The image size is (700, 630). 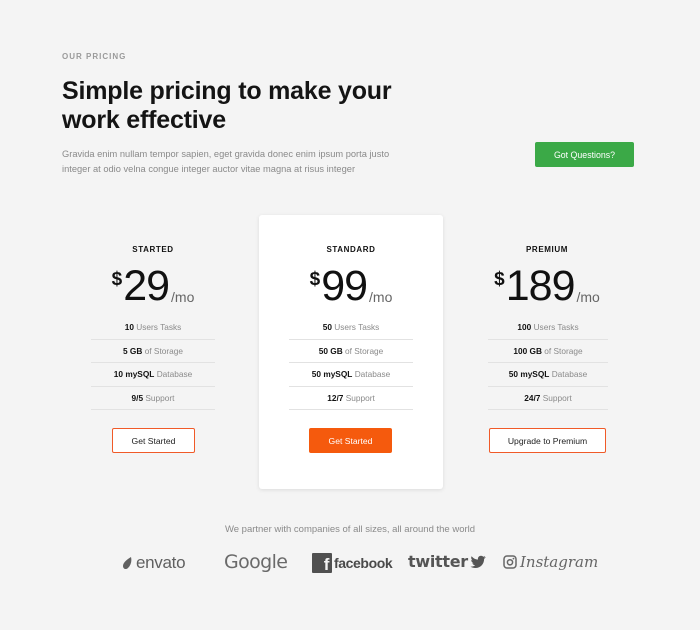 I want to click on plan-name: STARTED, so click(x=153, y=249).